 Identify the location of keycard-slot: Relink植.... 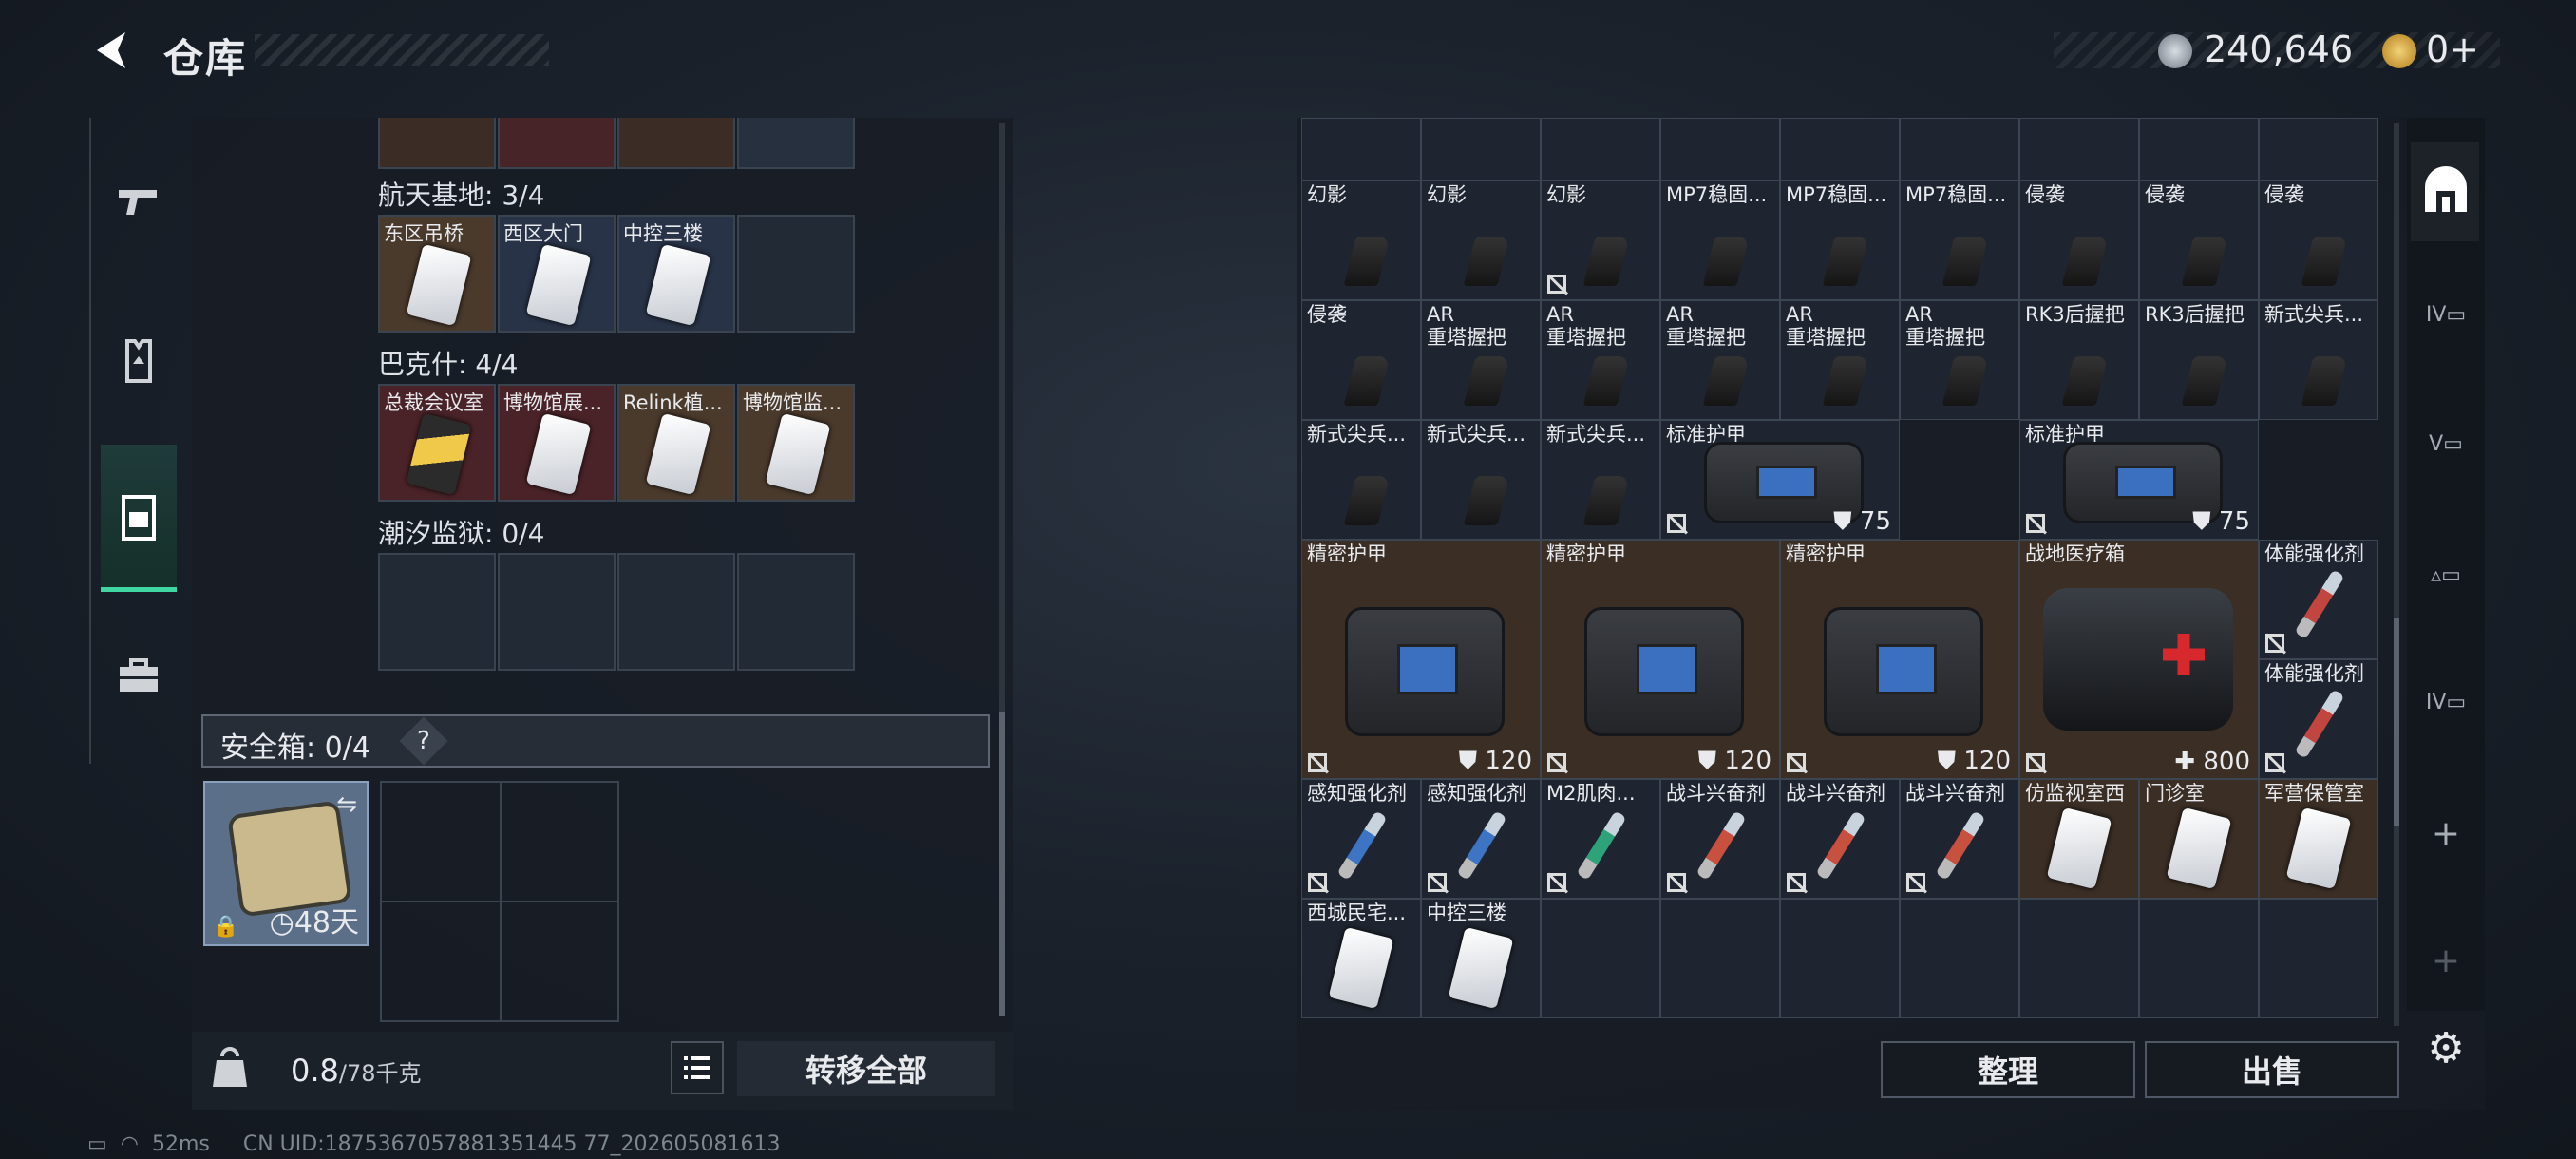
(676, 443).